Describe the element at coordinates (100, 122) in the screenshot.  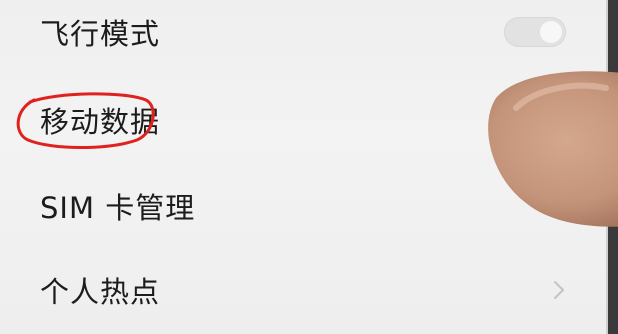
I see `setting-label-mobile-data: 移动数据` at that location.